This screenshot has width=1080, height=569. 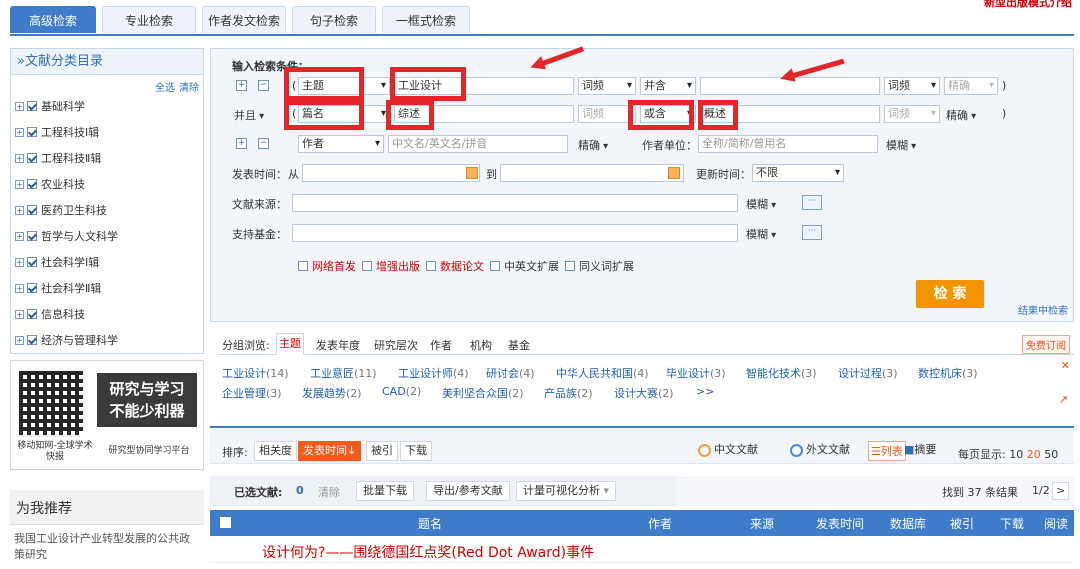 I want to click on export-button: 导出/参考文献, so click(x=468, y=491).